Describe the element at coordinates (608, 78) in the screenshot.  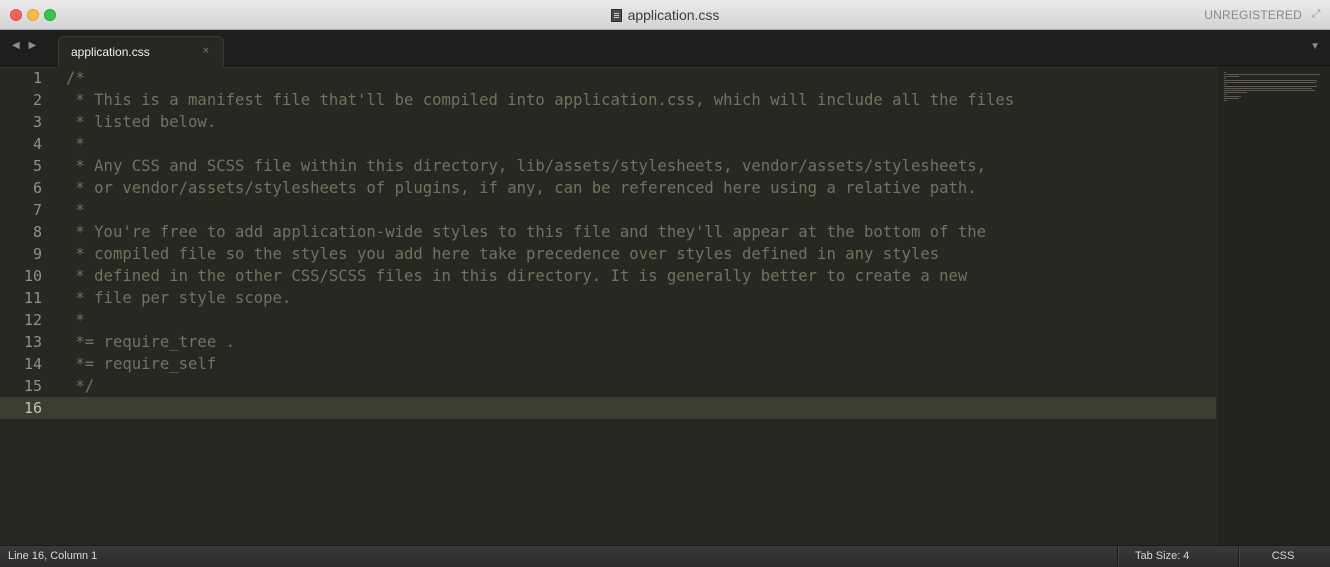
I see `code-line: 1 /*` at that location.